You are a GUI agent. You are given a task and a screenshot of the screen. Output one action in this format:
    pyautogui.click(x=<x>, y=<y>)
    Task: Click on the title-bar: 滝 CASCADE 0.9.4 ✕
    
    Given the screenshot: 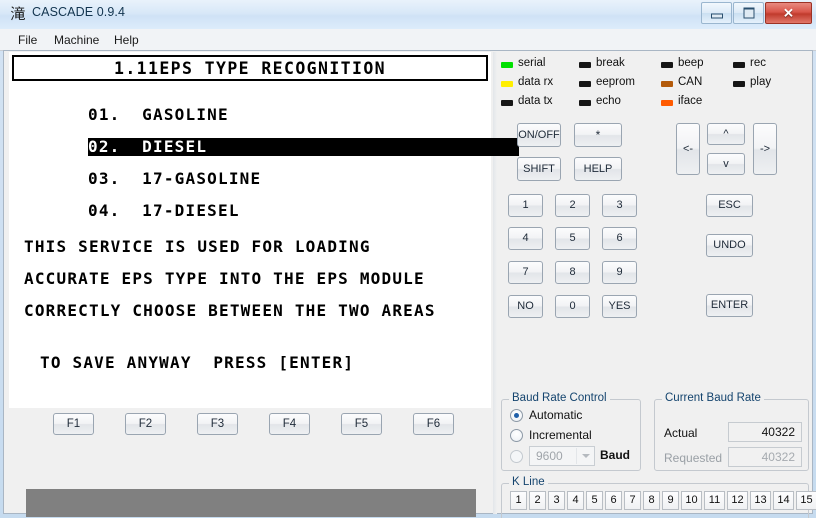 What is the action you would take?
    pyautogui.click(x=408, y=15)
    